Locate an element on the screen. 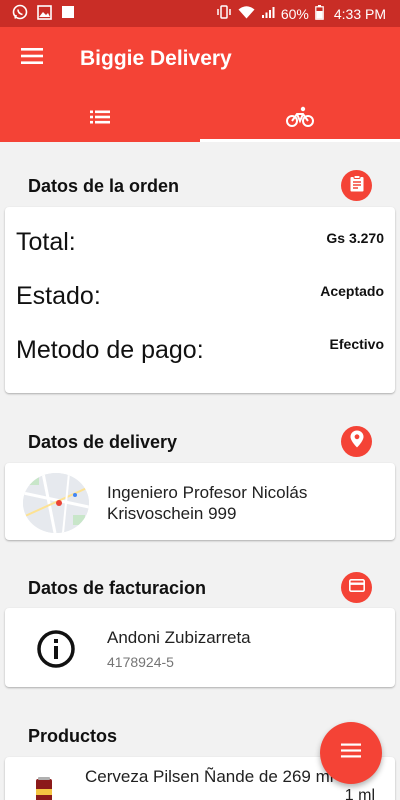 The width and height of the screenshot is (400, 800). delivery-section-badge is located at coordinates (356, 441).